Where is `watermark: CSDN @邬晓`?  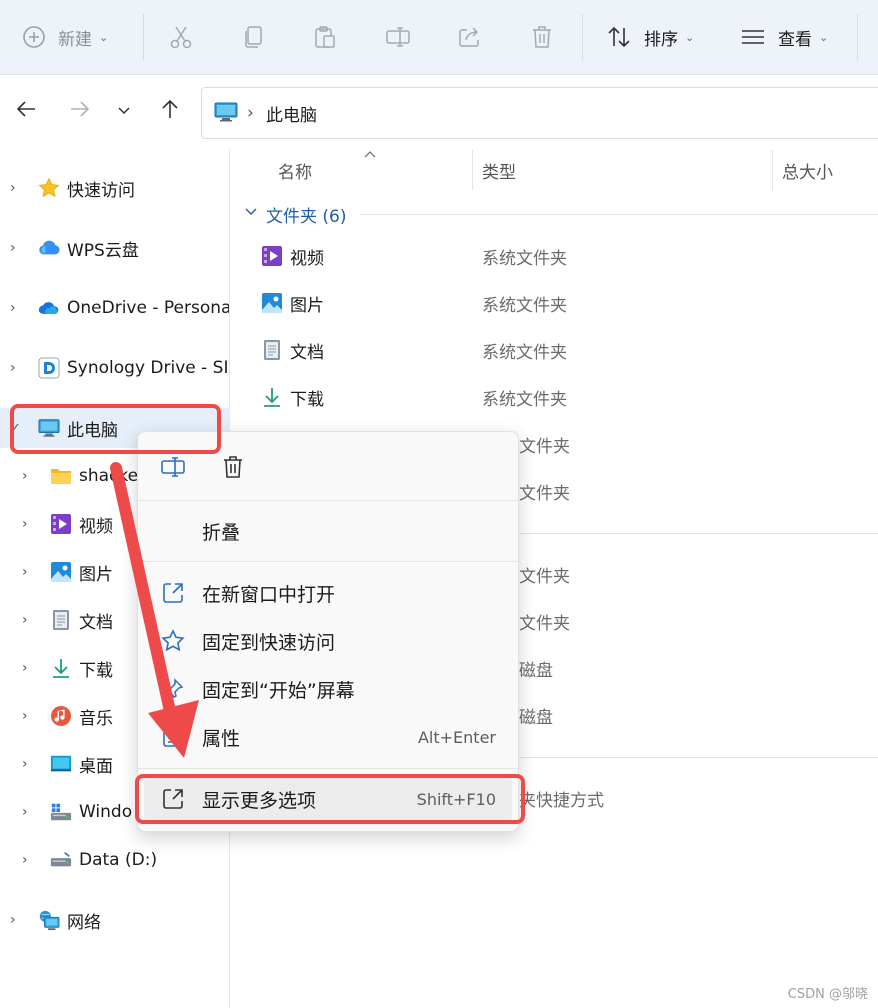 watermark: CSDN @邬晓 is located at coordinates (827, 994).